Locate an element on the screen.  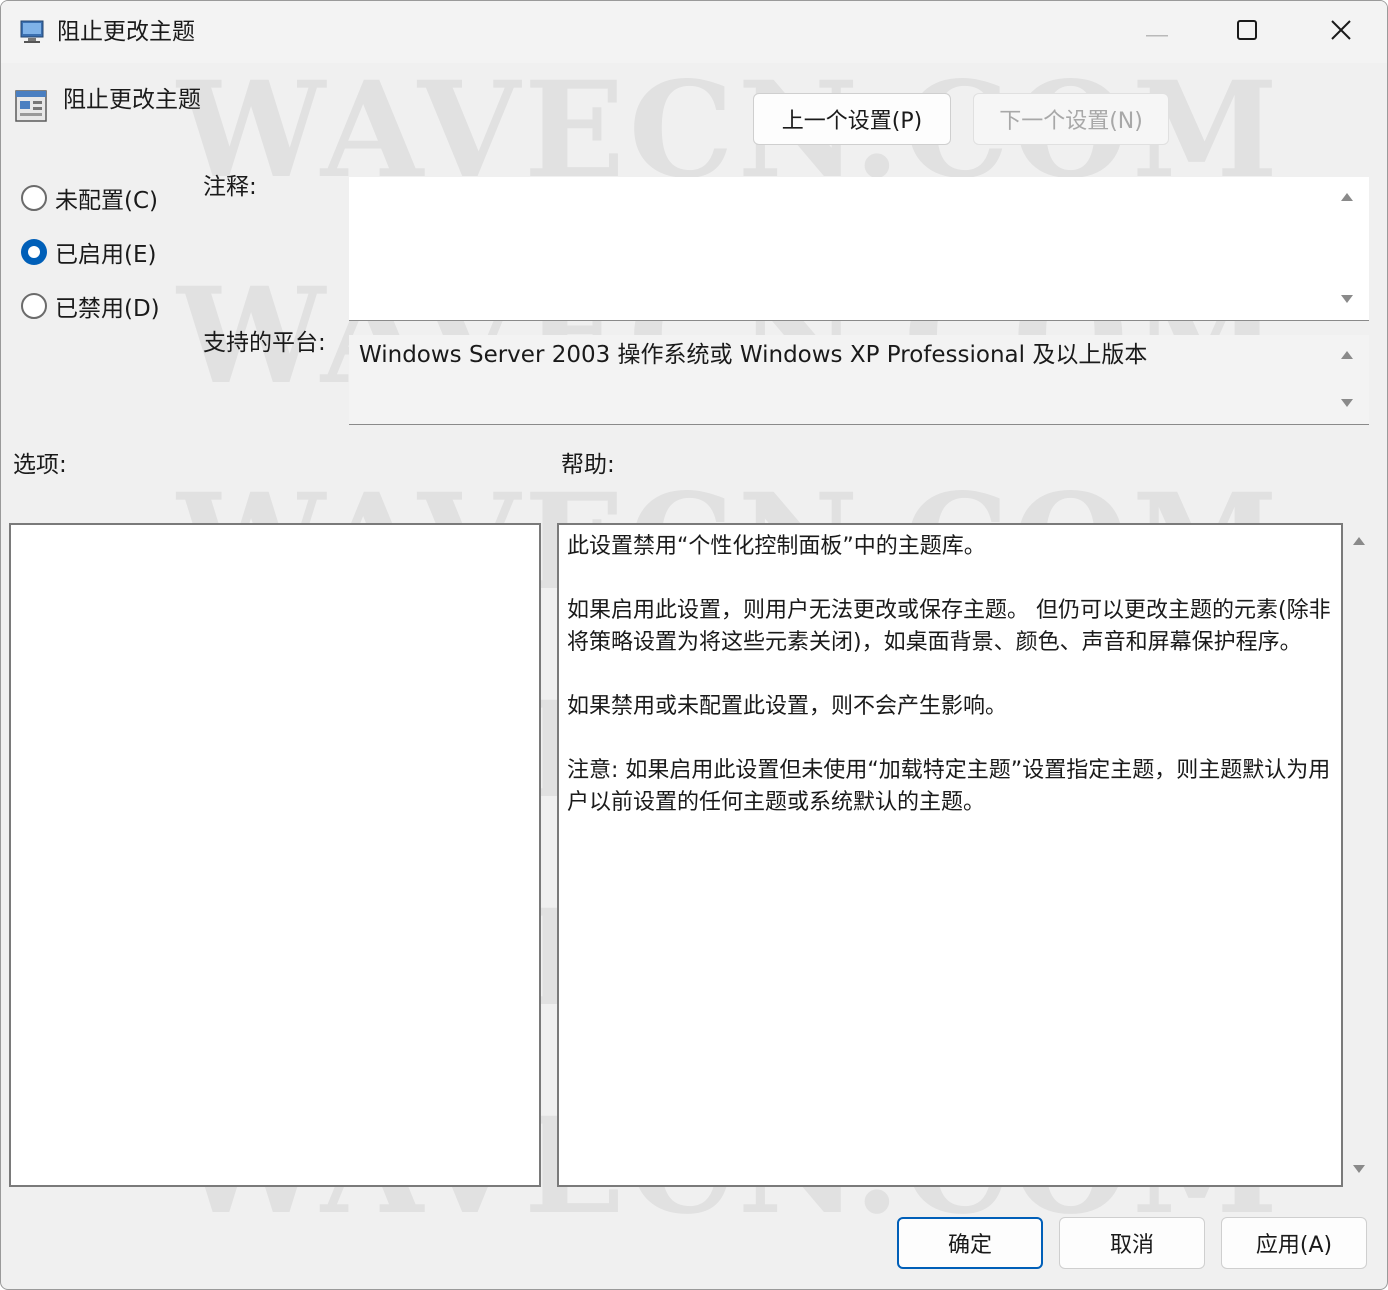
policy-name: 阻止更改主题 is located at coordinates (132, 100).